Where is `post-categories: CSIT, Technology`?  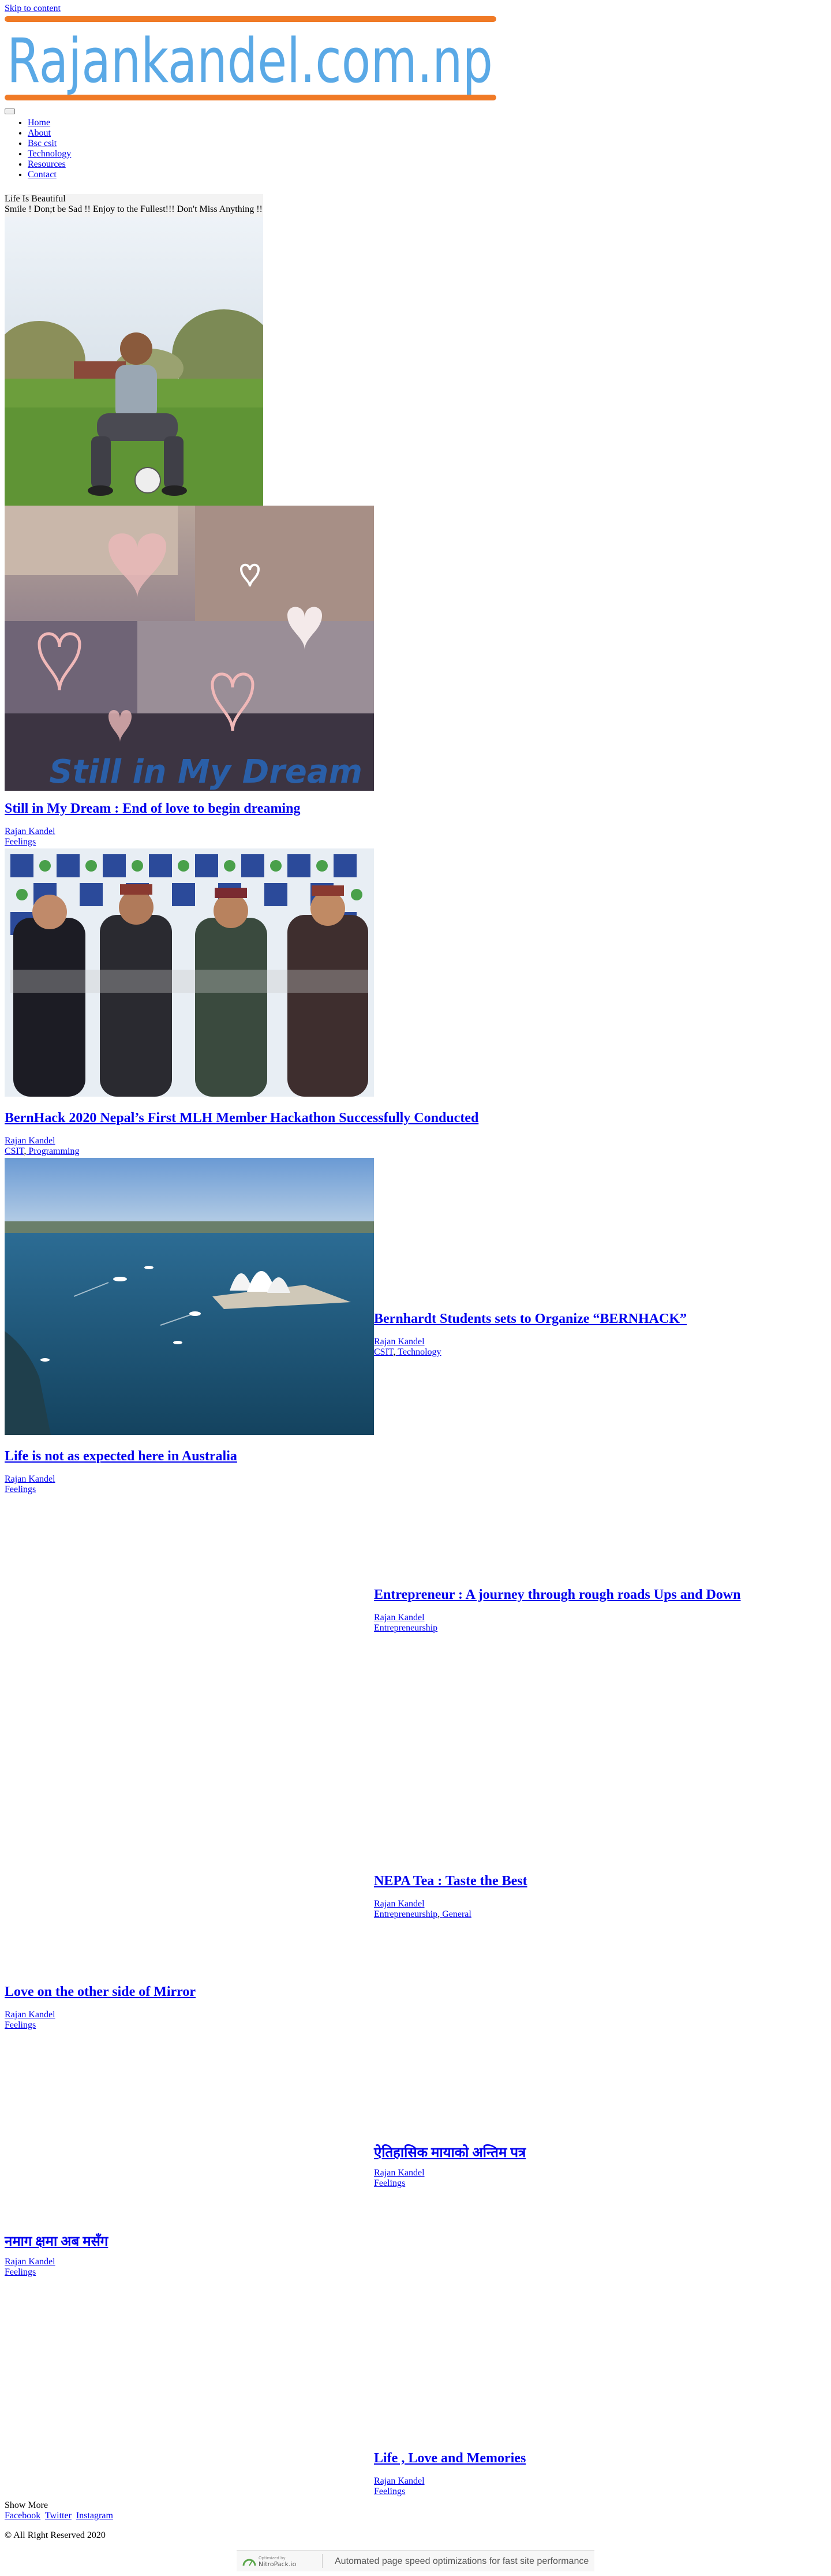 post-categories: CSIT, Technology is located at coordinates (407, 1352).